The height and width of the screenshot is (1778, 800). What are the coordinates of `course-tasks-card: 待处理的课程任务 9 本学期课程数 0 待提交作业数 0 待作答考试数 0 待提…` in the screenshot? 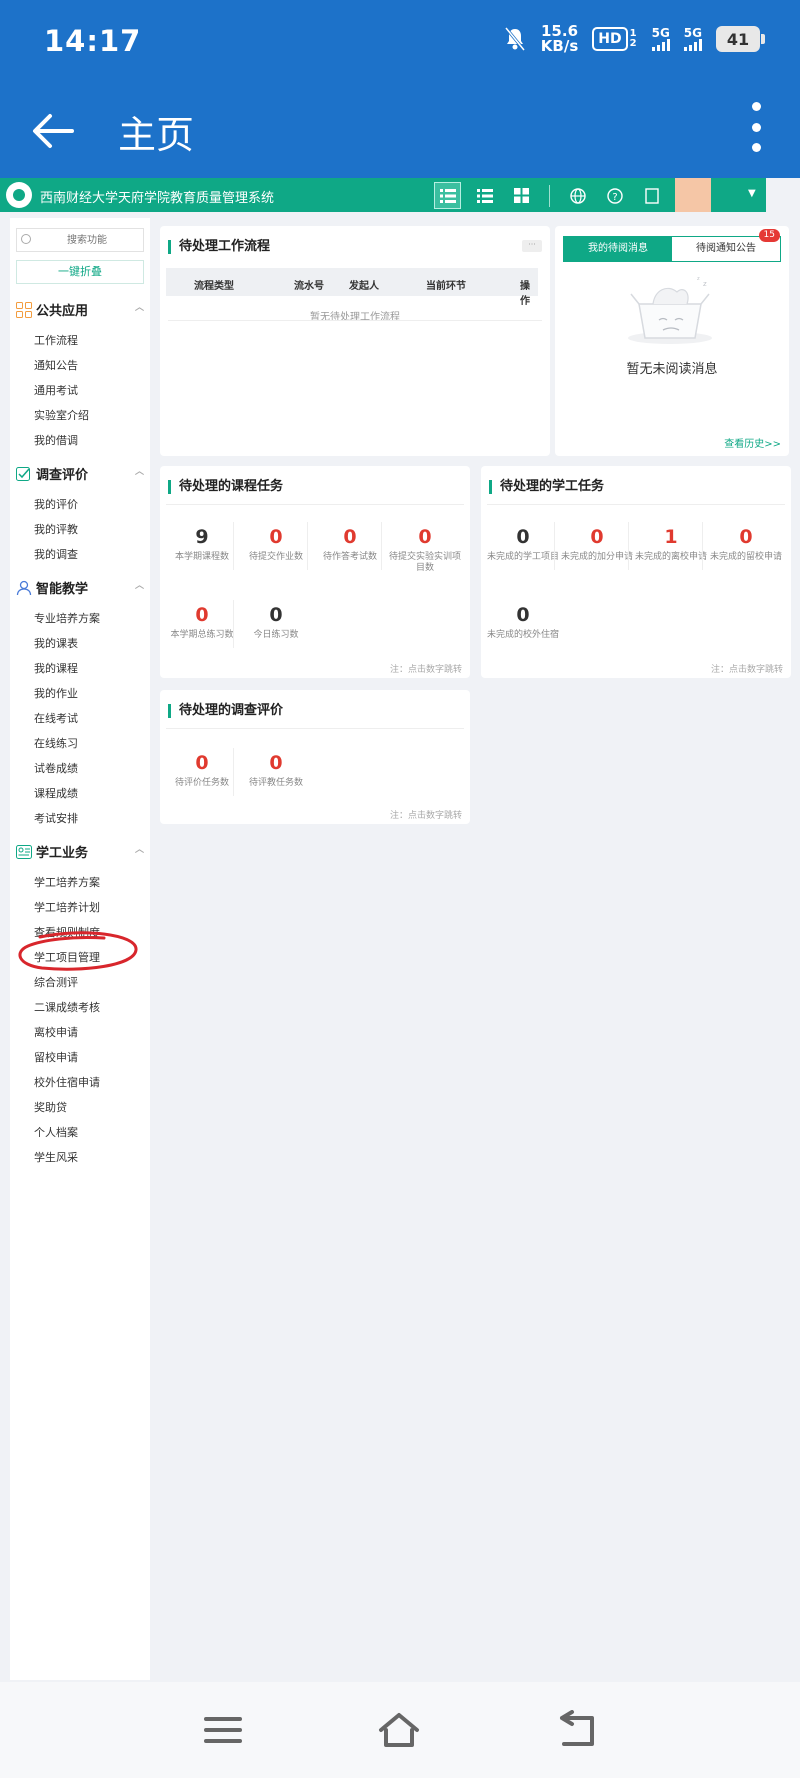 It's located at (315, 572).